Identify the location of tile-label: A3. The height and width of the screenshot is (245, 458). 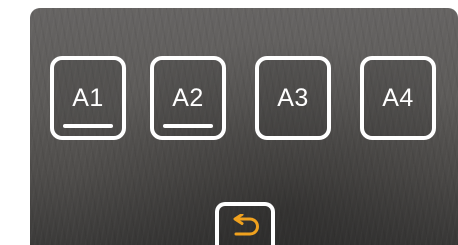
(293, 98).